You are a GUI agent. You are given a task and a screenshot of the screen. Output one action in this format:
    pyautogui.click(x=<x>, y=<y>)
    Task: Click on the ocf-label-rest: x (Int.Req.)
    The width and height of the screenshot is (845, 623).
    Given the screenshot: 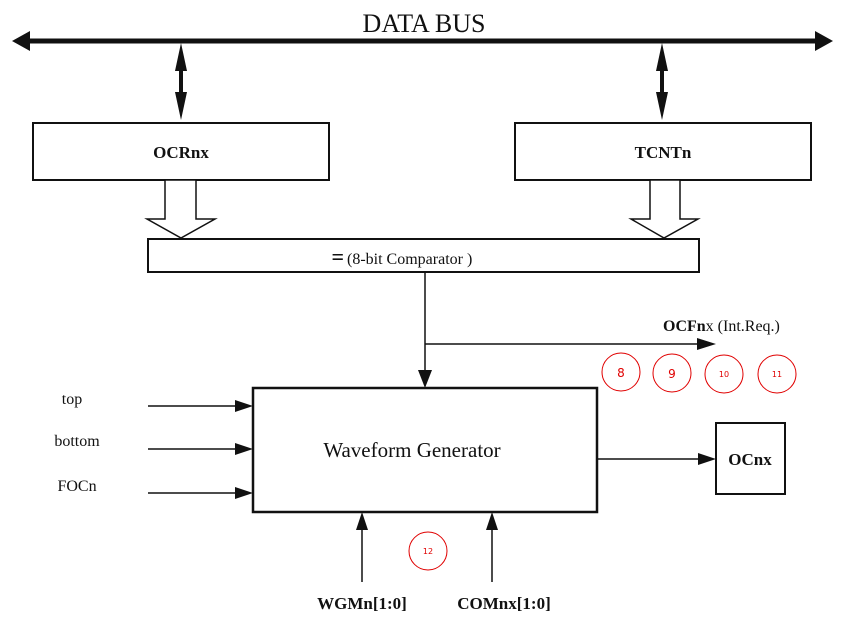 What is the action you would take?
    pyautogui.click(x=743, y=326)
    